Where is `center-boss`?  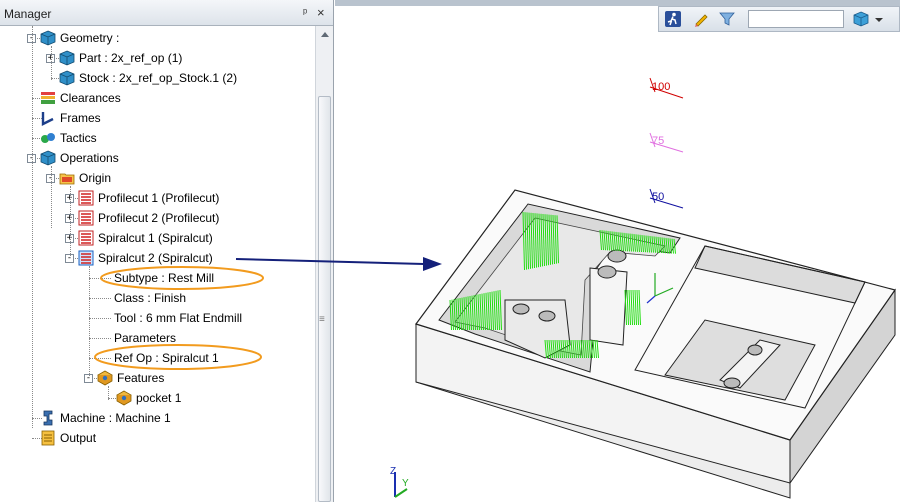
center-boss is located at coordinates (608, 306).